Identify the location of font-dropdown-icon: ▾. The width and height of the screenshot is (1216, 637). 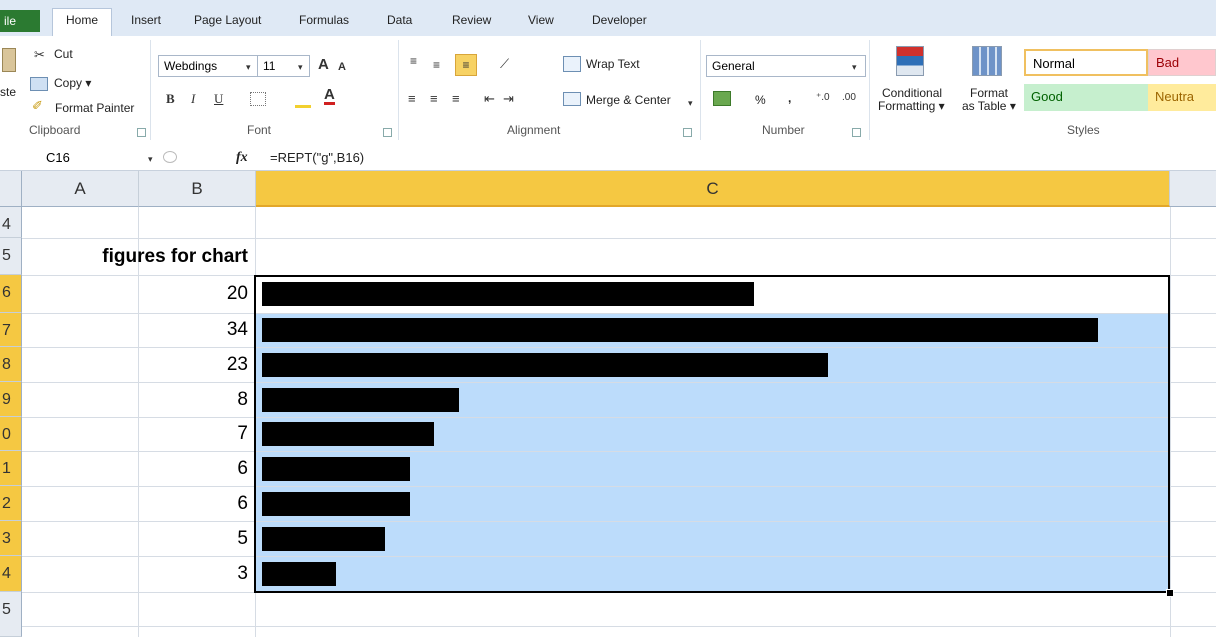
(248, 67).